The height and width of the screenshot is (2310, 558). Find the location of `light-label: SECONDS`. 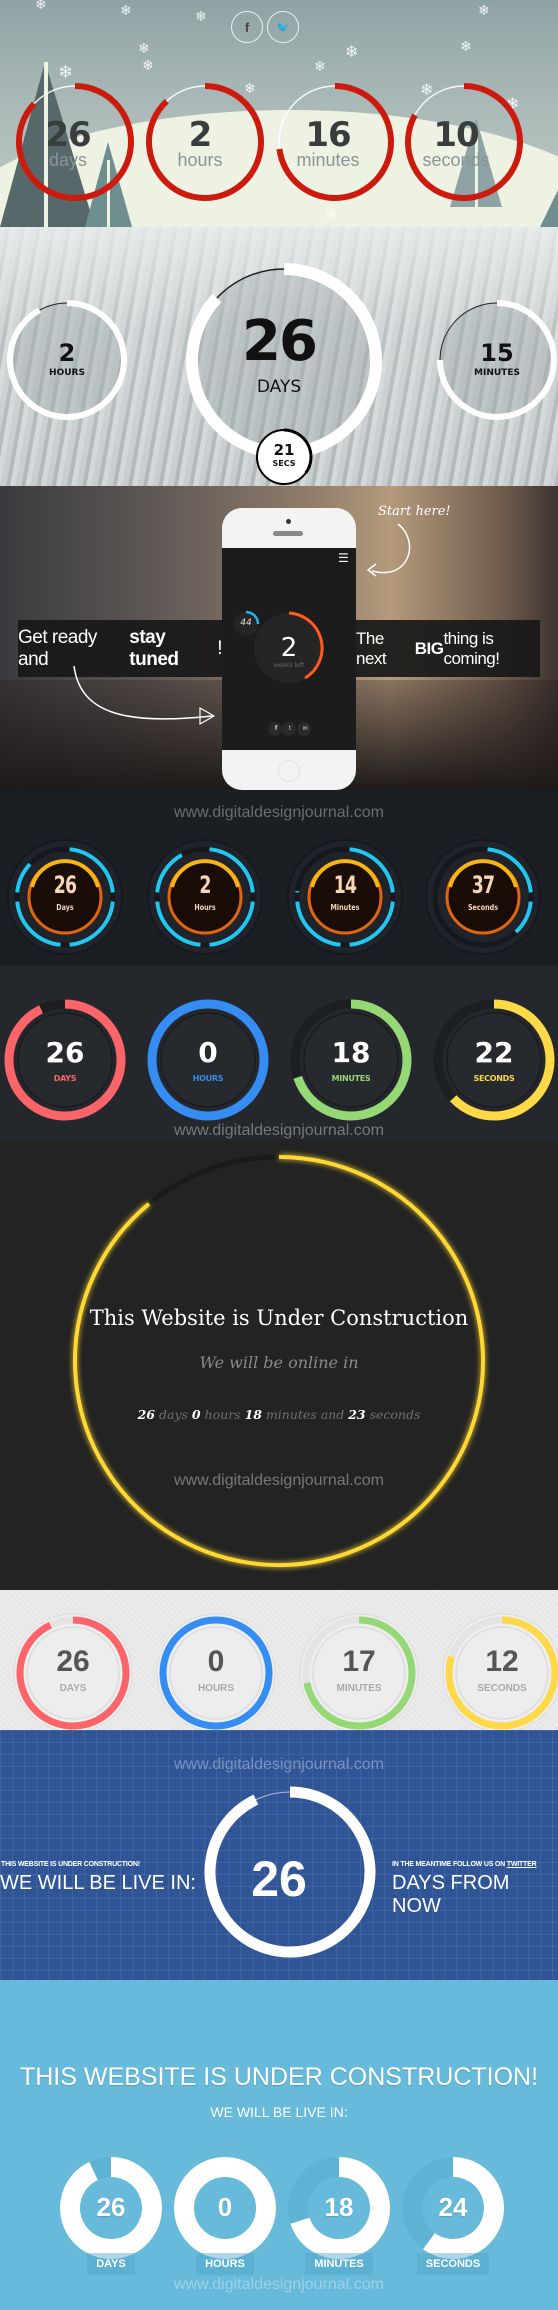

light-label: SECONDS is located at coordinates (502, 1688).